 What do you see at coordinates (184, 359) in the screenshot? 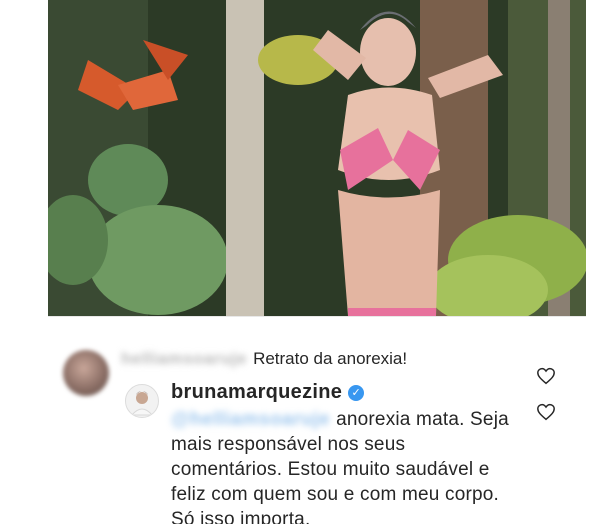
I see `comment-1-username: helliamsoaruje` at bounding box center [184, 359].